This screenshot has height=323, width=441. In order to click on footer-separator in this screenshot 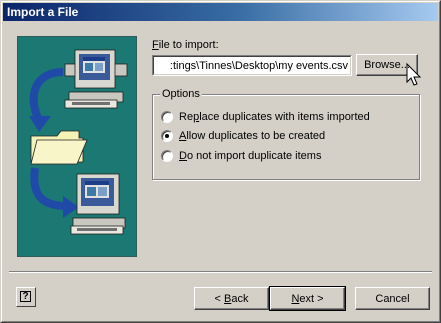, I will do `click(220, 272)`.